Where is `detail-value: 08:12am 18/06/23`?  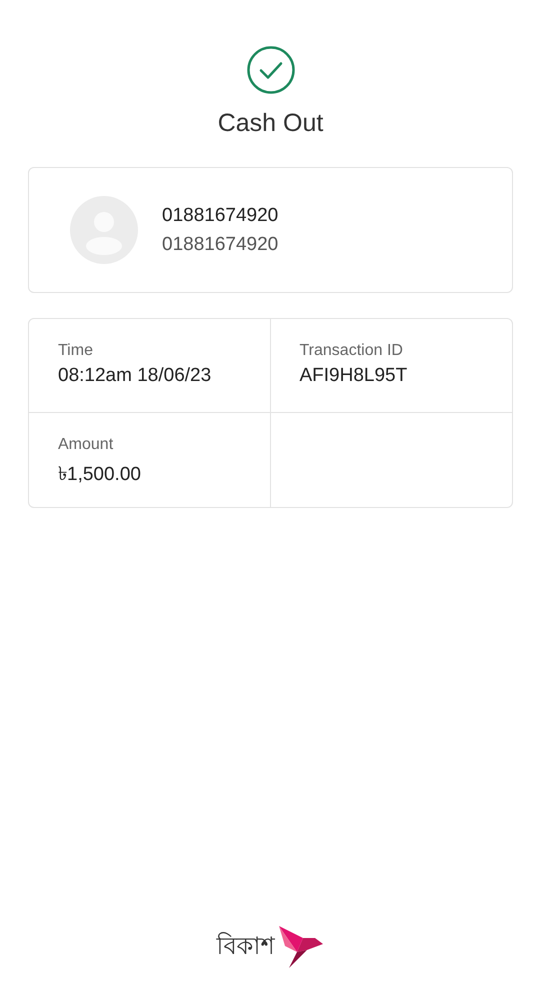 detail-value: 08:12am 18/06/23 is located at coordinates (135, 376).